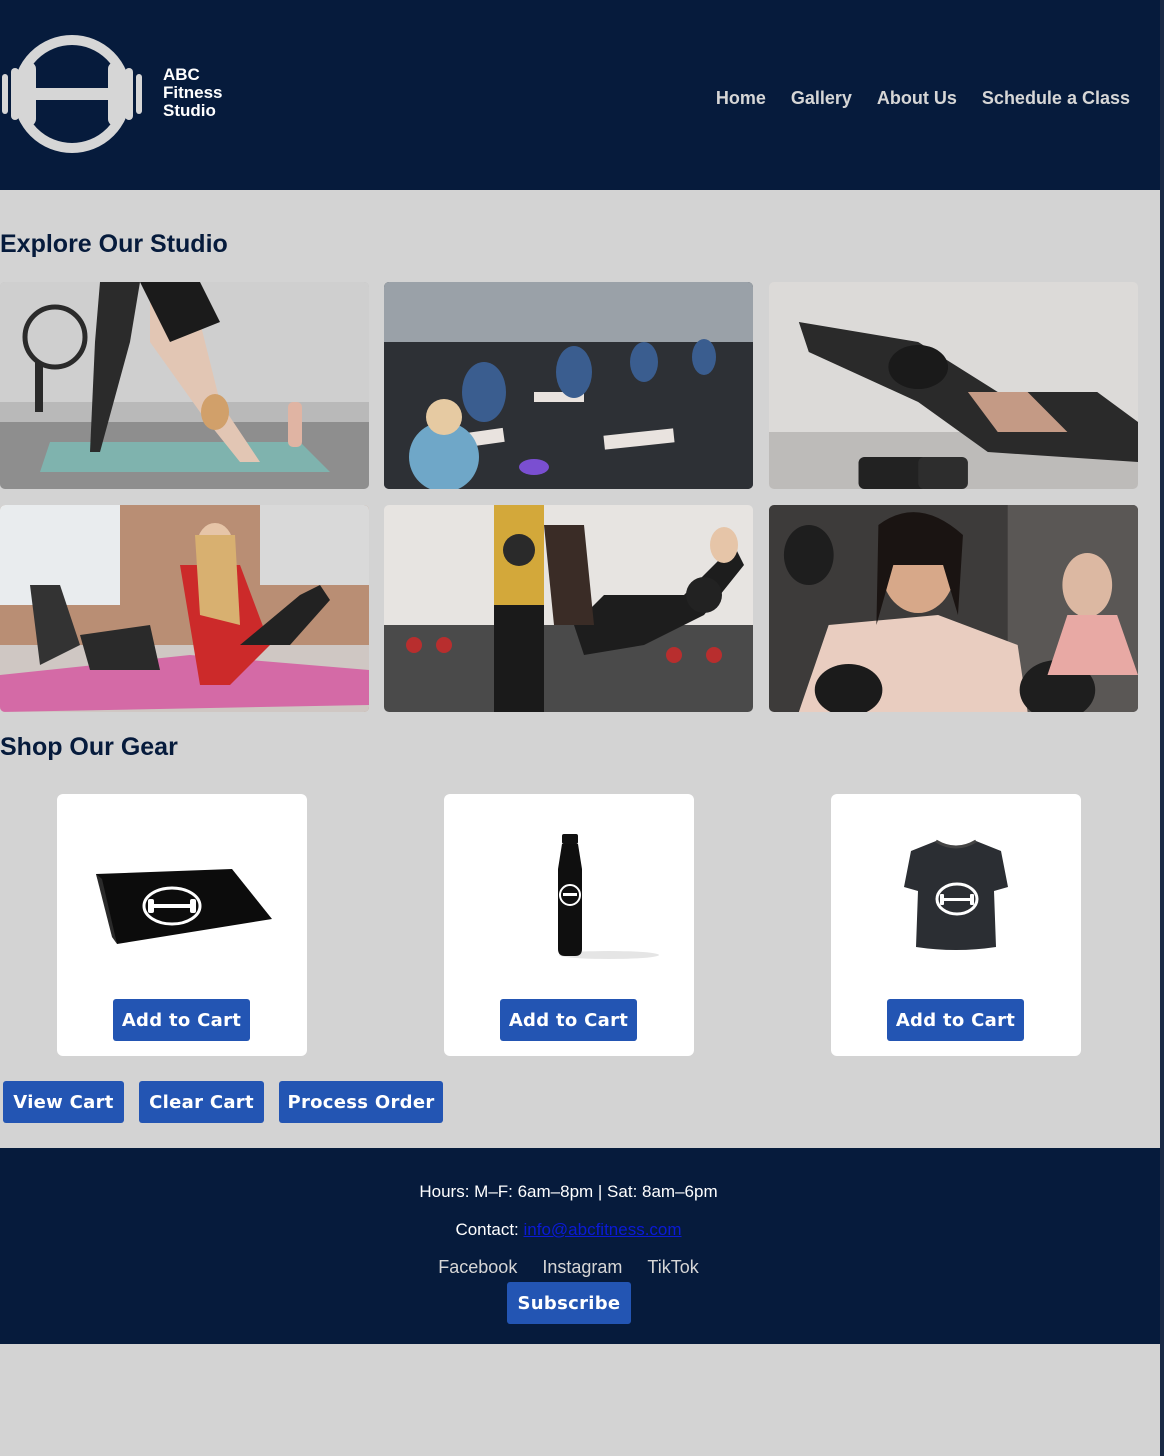 The image size is (1164, 1456). I want to click on main-nav: Home Gallery About Us Schedule a Class, so click(923, 98).